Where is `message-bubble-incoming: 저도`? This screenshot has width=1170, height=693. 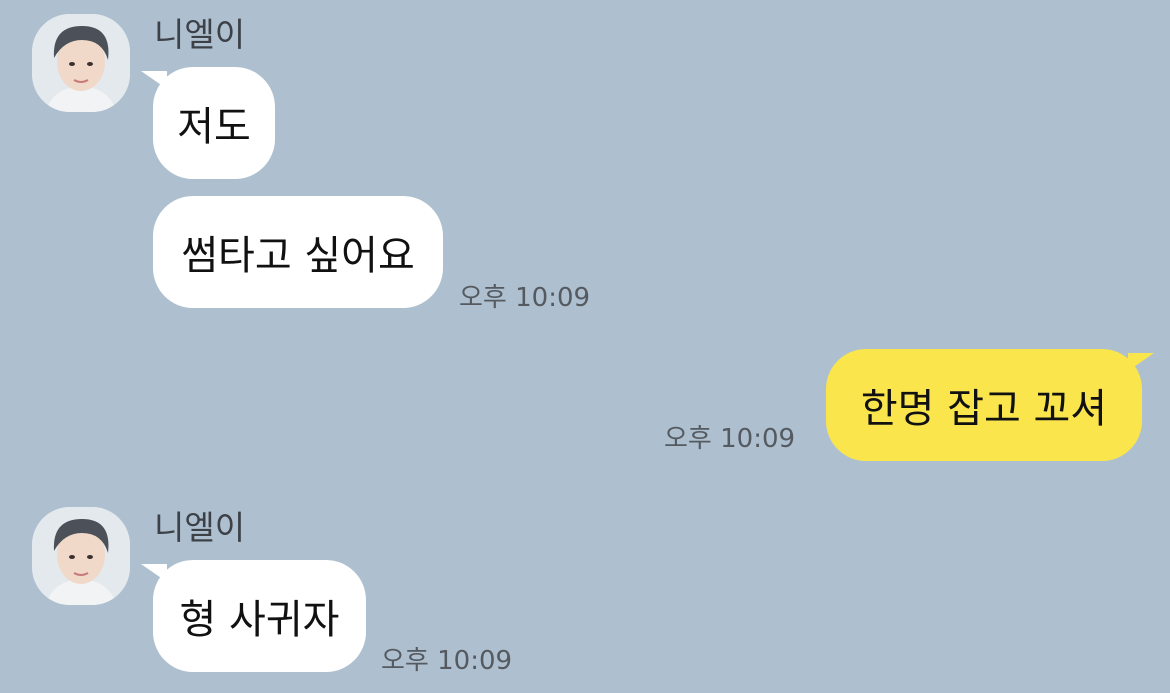 message-bubble-incoming: 저도 is located at coordinates (208, 123).